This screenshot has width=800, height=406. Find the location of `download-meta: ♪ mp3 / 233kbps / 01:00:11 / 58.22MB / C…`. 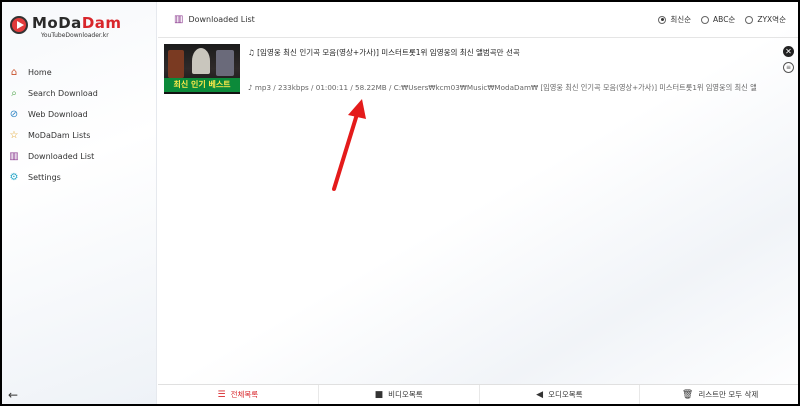

download-meta: ♪ mp3 / 233kbps / 01:00:11 / 58.22MB / C… is located at coordinates (502, 87).